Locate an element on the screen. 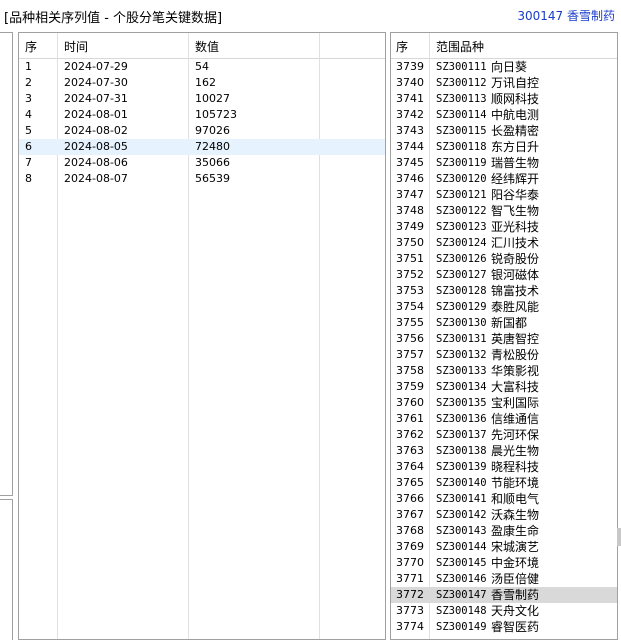 This screenshot has width=621, height=640. row-index: 3749 is located at coordinates (410, 226).